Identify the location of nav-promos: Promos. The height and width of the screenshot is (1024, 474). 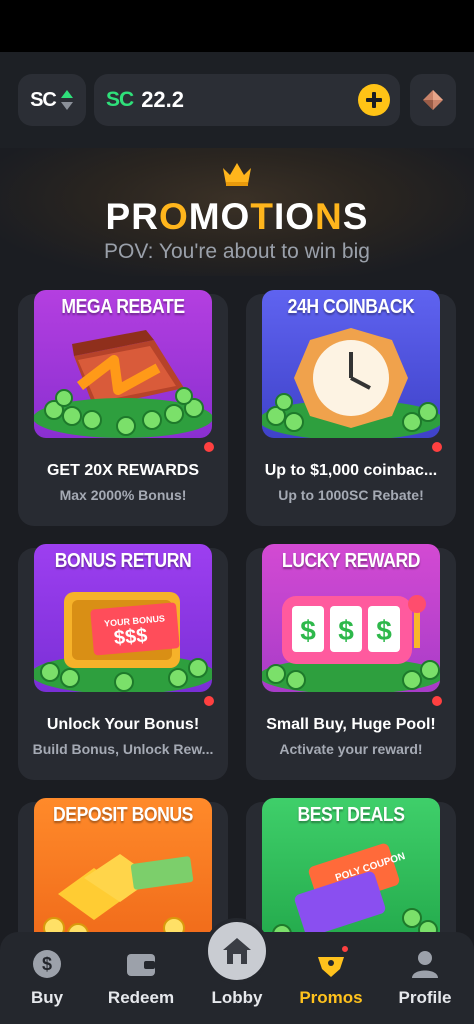
(331, 978).